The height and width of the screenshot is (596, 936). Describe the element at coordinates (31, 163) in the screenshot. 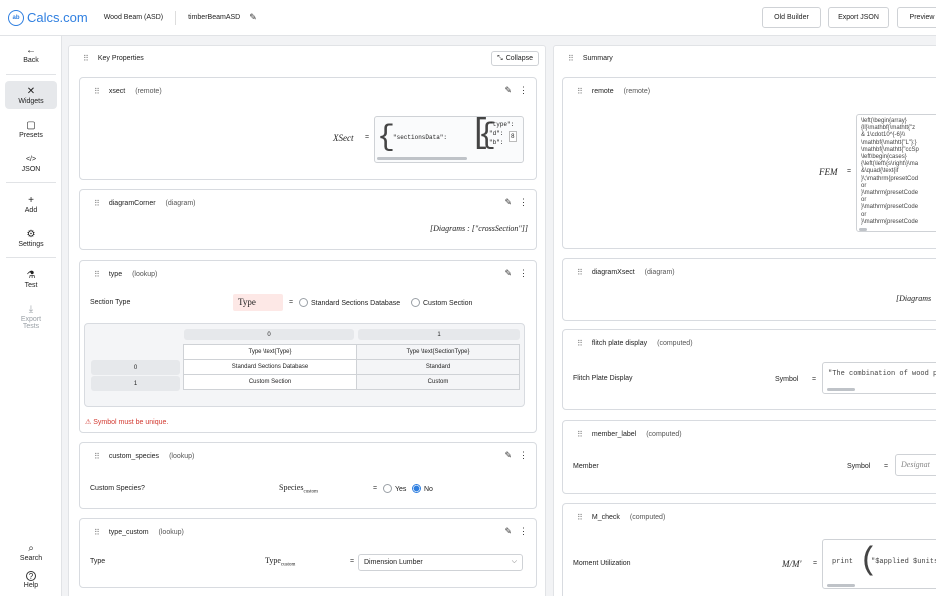

I see `sidebar-item-json: </> JSON` at that location.